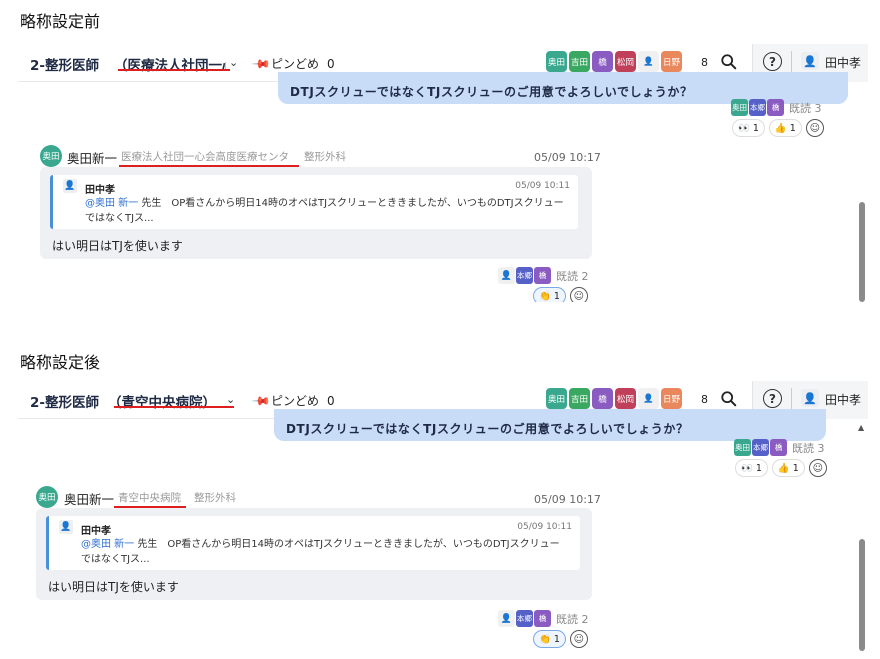 This screenshot has height=659, width=880. What do you see at coordinates (170, 64) in the screenshot?
I see `room-org-name: （医療法人社団一心` at bounding box center [170, 64].